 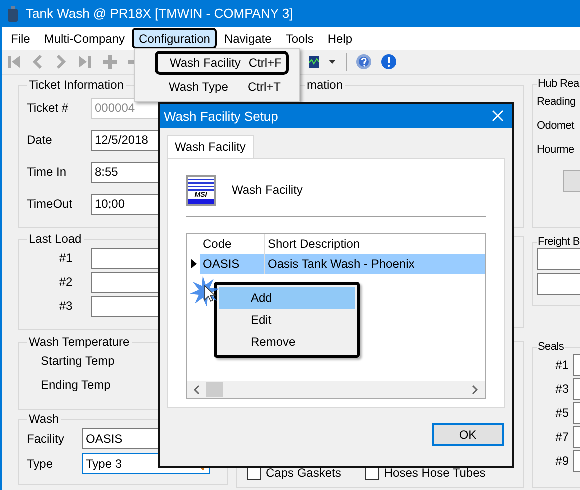 What do you see at coordinates (267, 189) in the screenshot?
I see `section-heading: Wash Facility` at bounding box center [267, 189].